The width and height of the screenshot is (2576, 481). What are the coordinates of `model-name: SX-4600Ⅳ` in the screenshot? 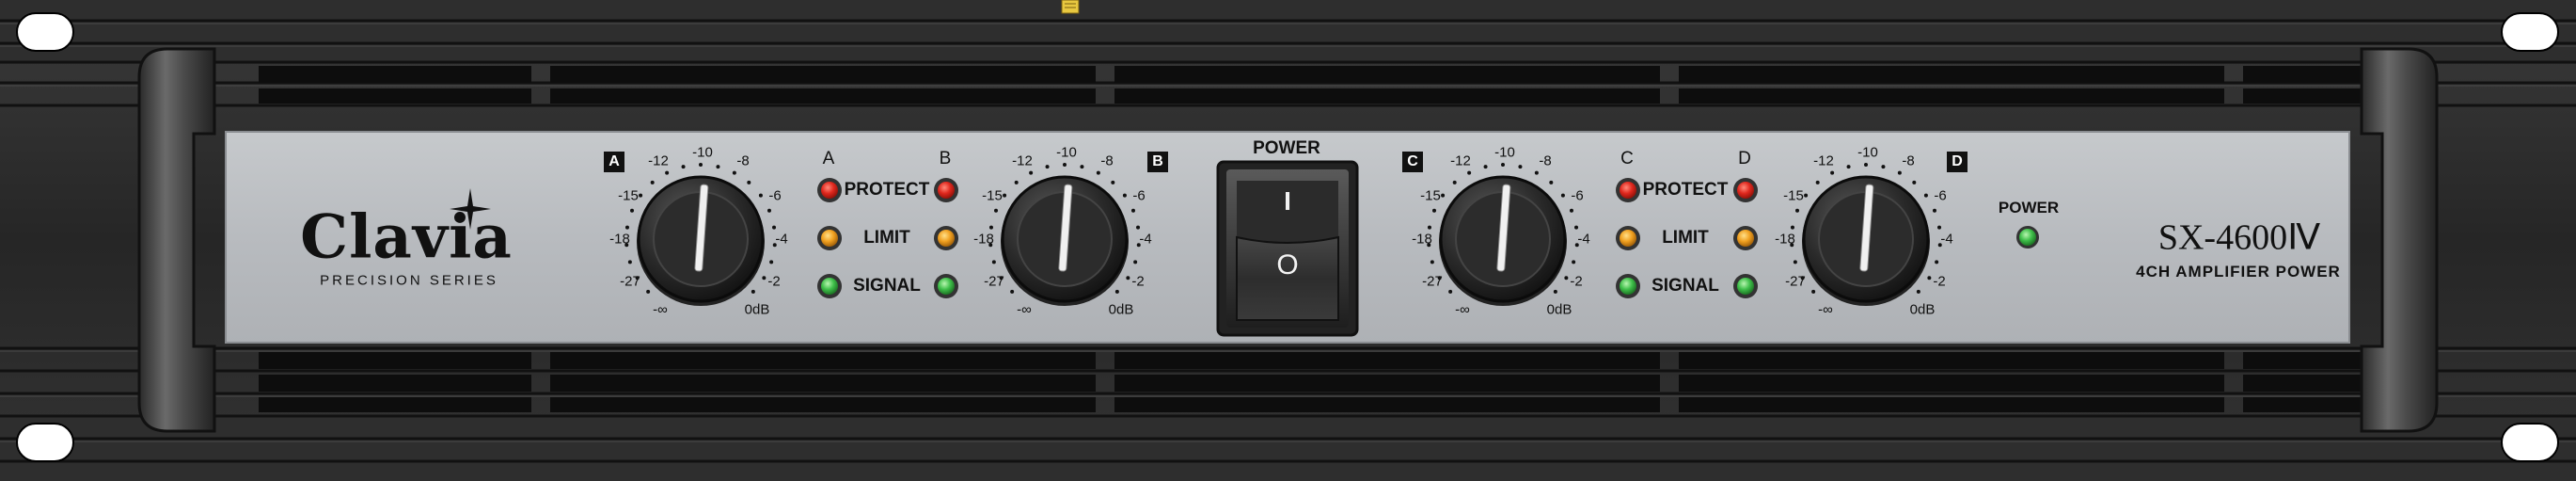 It's located at (2239, 237).